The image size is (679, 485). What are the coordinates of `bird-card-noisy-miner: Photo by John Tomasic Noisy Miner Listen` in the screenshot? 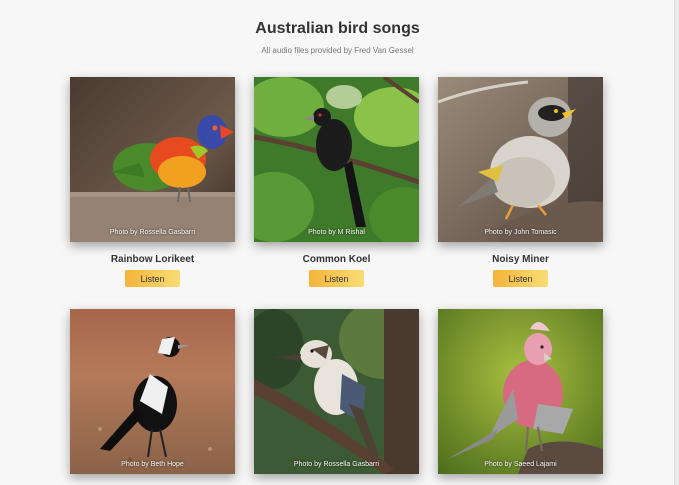 It's located at (520, 182).